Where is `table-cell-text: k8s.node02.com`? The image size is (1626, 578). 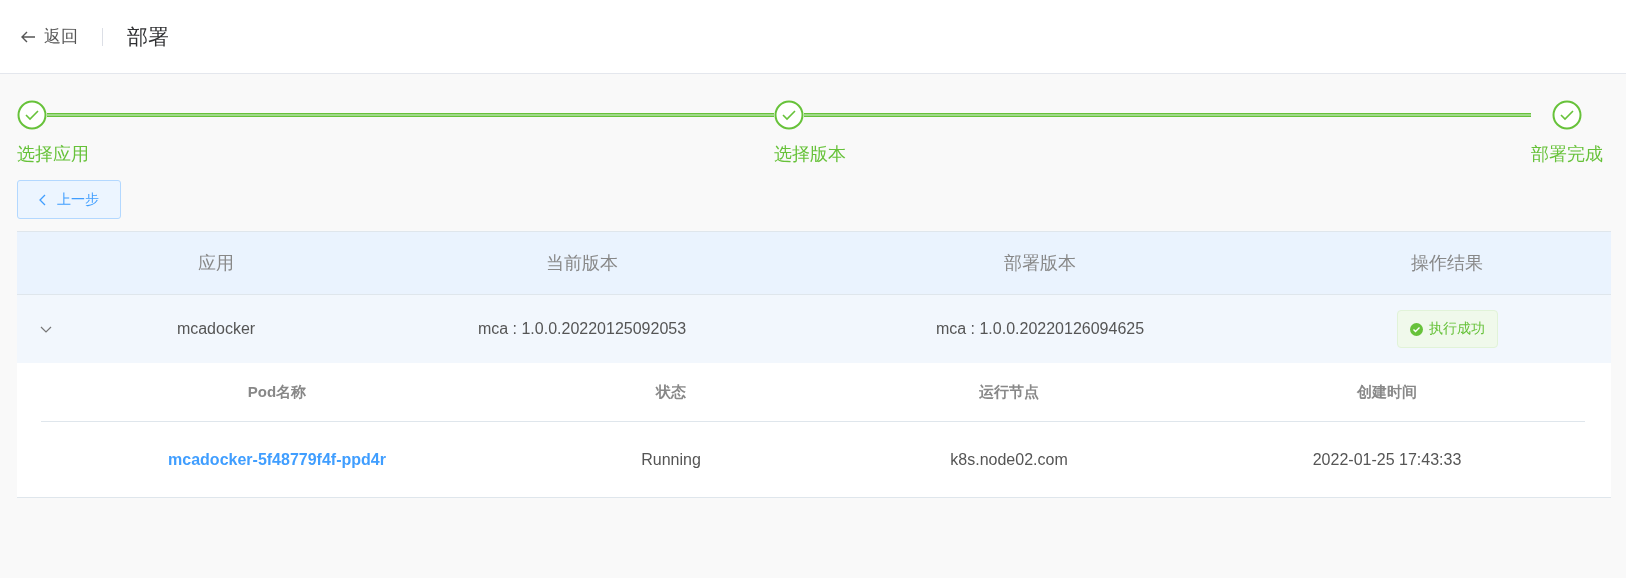
table-cell-text: k8s.node02.com is located at coordinates (1009, 459).